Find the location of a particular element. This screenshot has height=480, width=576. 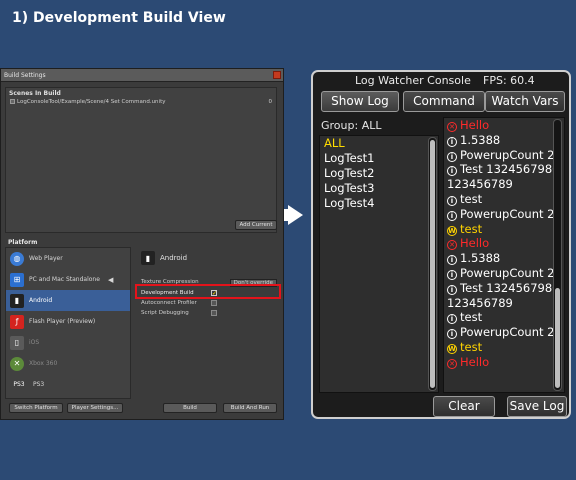

group-item-logtest3: LogTest3 is located at coordinates (379, 188).